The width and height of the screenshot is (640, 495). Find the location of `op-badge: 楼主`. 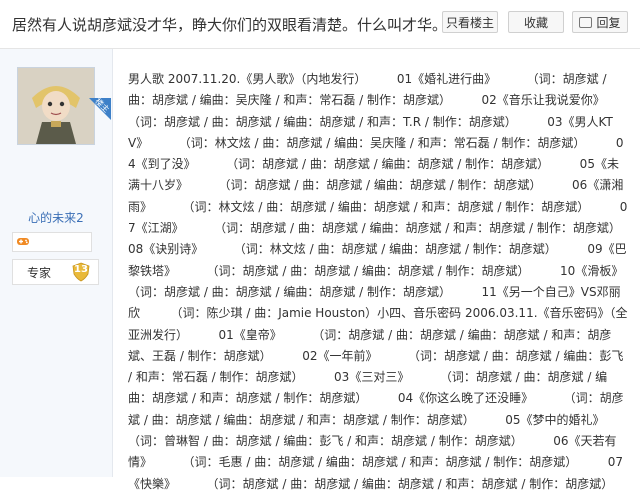

op-badge: 楼主 is located at coordinates (100, 109).